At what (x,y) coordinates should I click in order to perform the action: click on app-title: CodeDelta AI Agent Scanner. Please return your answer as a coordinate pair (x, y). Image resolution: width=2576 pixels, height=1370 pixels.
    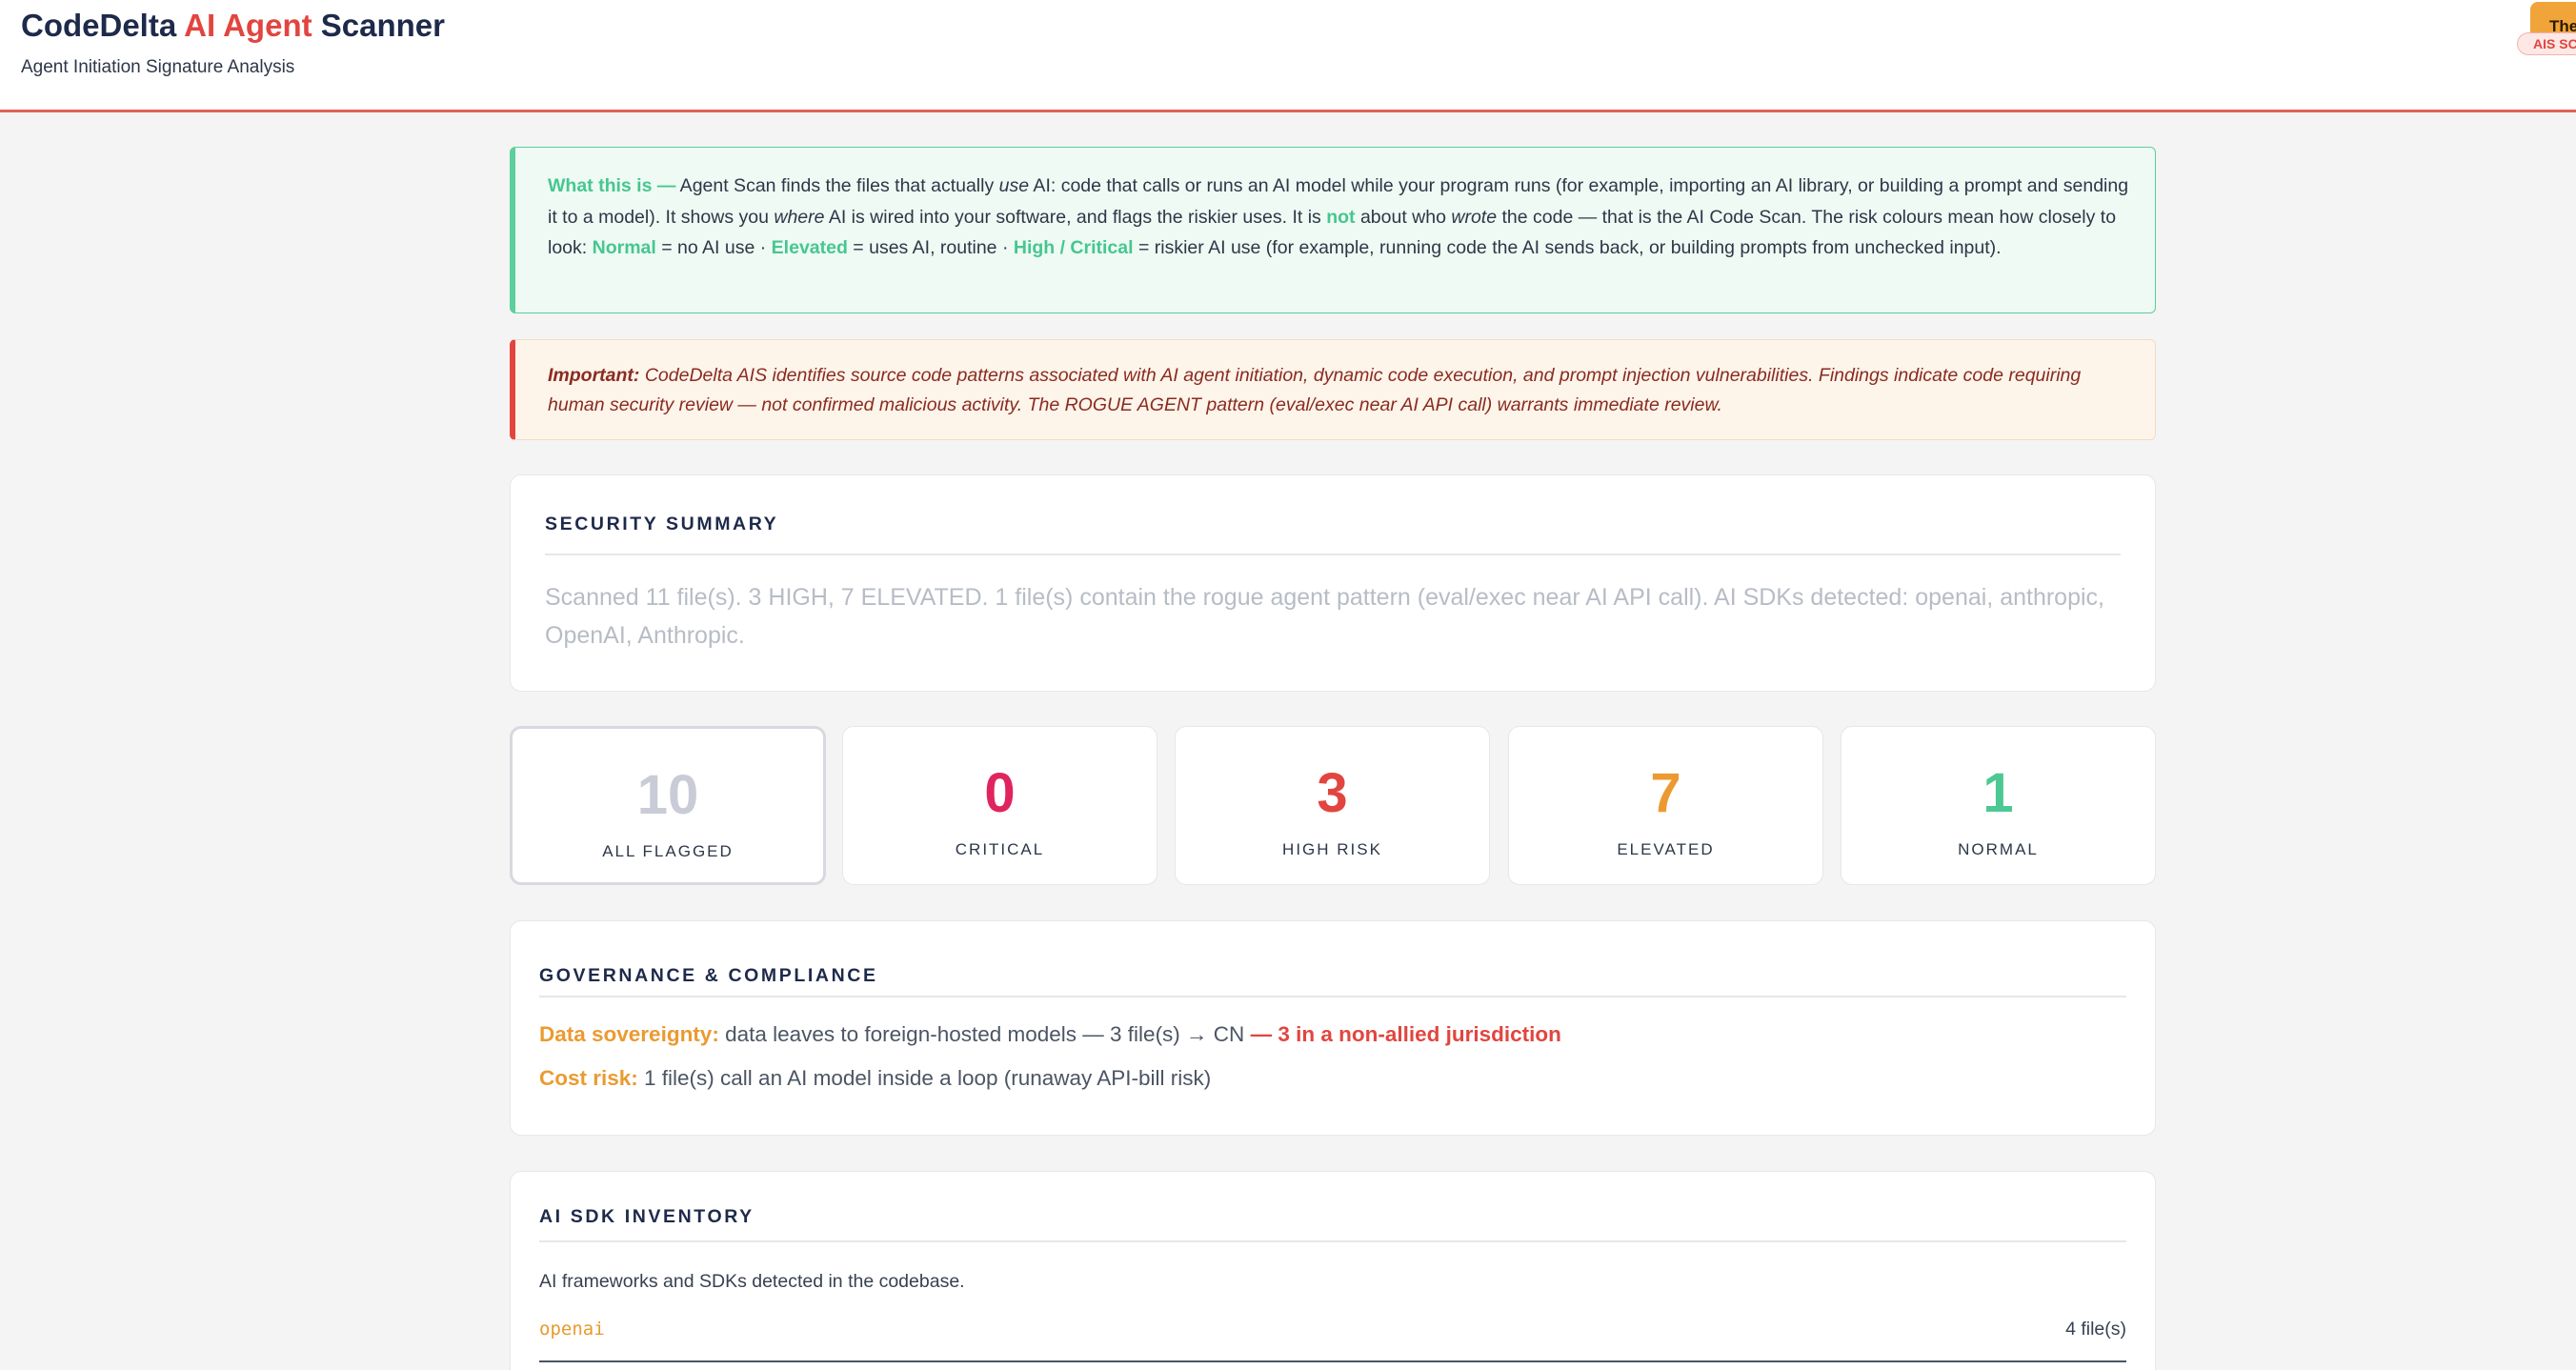
    Looking at the image, I should click on (233, 26).